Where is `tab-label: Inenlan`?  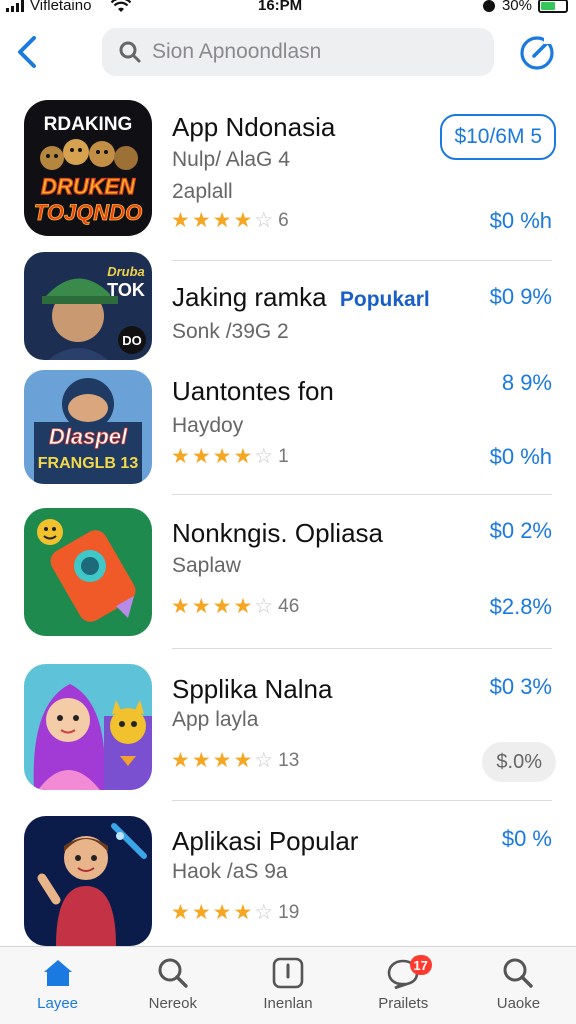 tab-label: Inenlan is located at coordinates (288, 1003).